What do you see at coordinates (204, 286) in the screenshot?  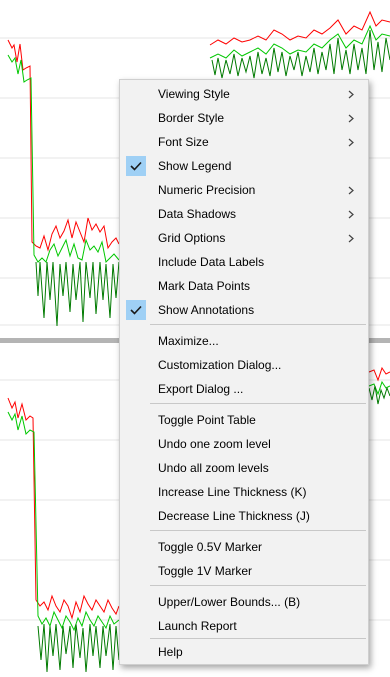 I see `menu-item-label: Mark Data Points` at bounding box center [204, 286].